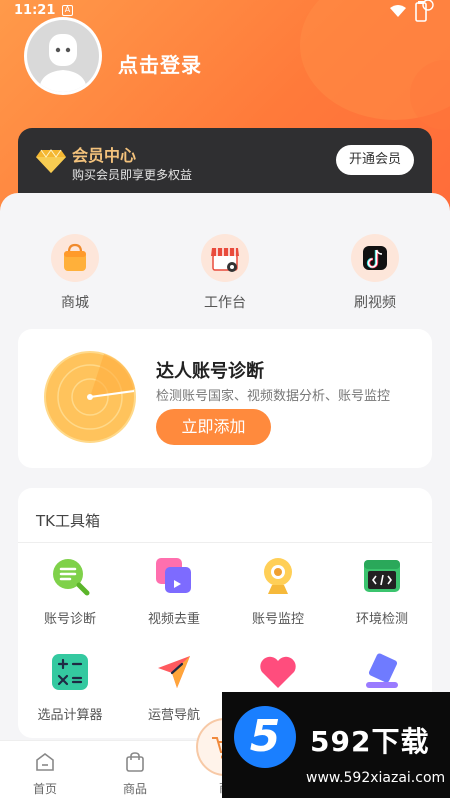 The image size is (450, 800). I want to click on tool-ops-navigation: 运营导航, so click(174, 686).